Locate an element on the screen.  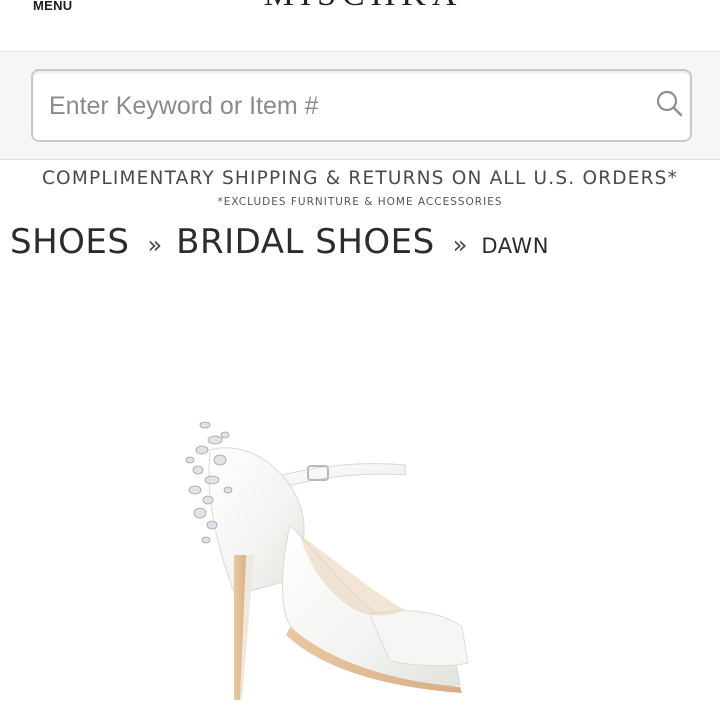
breadcrumb: SHOES » BRIDAL SHOES » DAWN is located at coordinates (279, 242).